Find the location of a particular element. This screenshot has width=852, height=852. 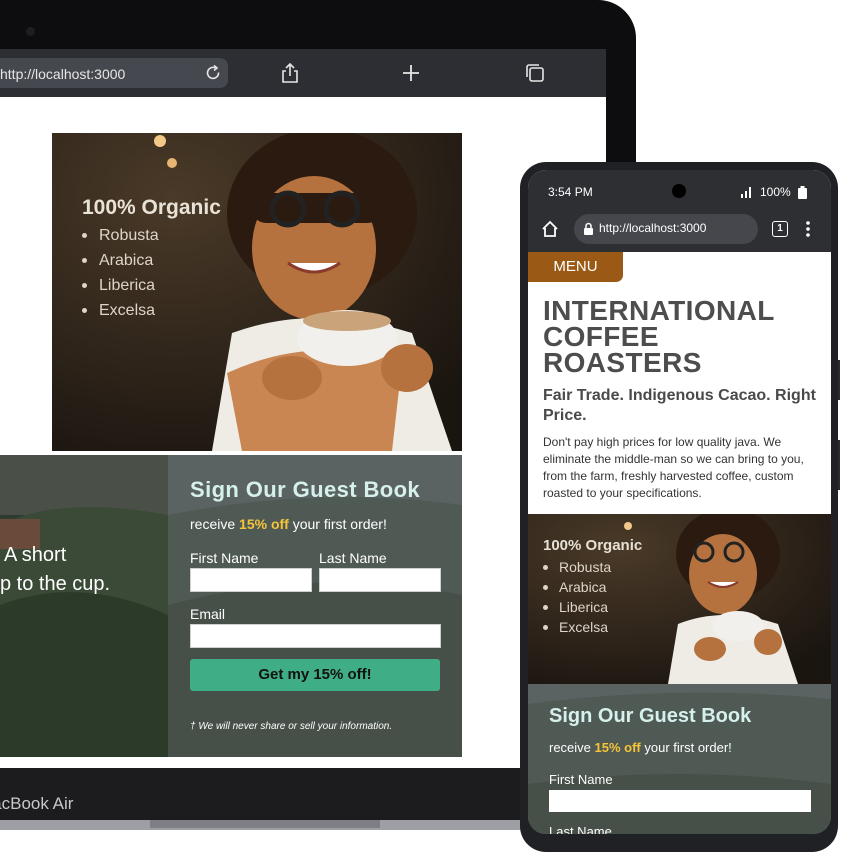

battery-icon is located at coordinates (802, 192).